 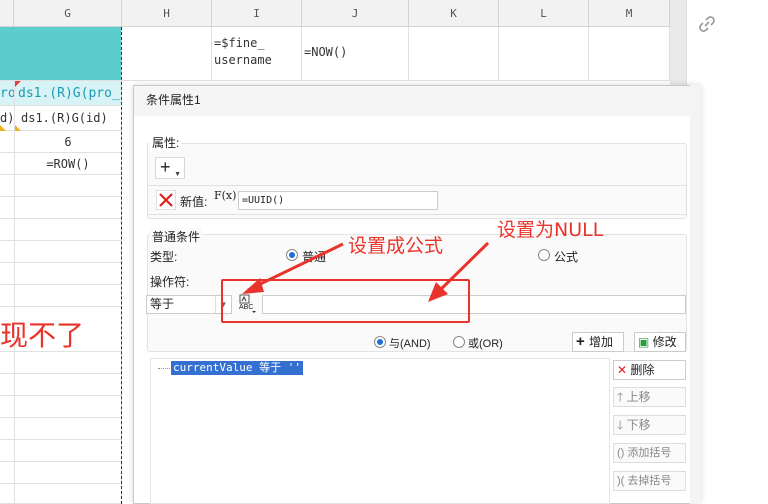 I want to click on down-label: 下移, so click(x=638, y=425).